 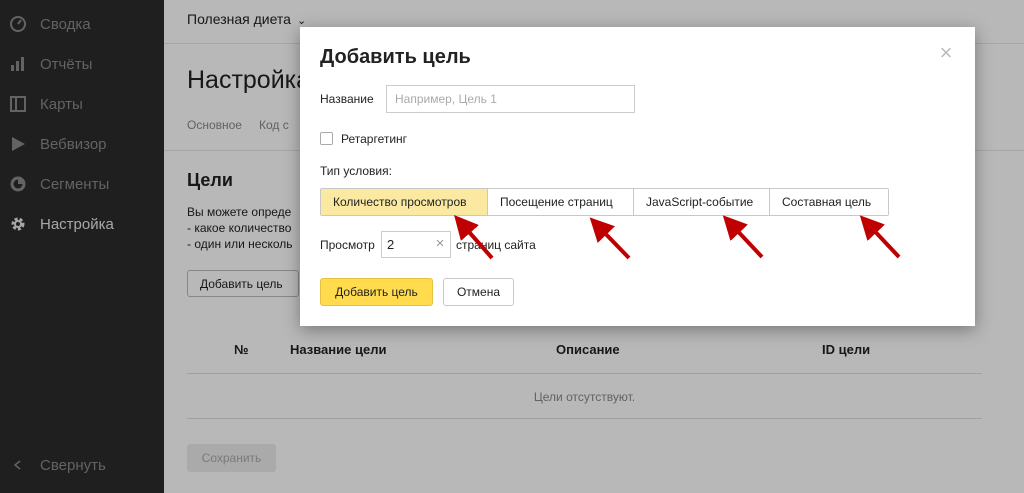 I want to click on views-suffix: страниц сайта, so click(x=496, y=245).